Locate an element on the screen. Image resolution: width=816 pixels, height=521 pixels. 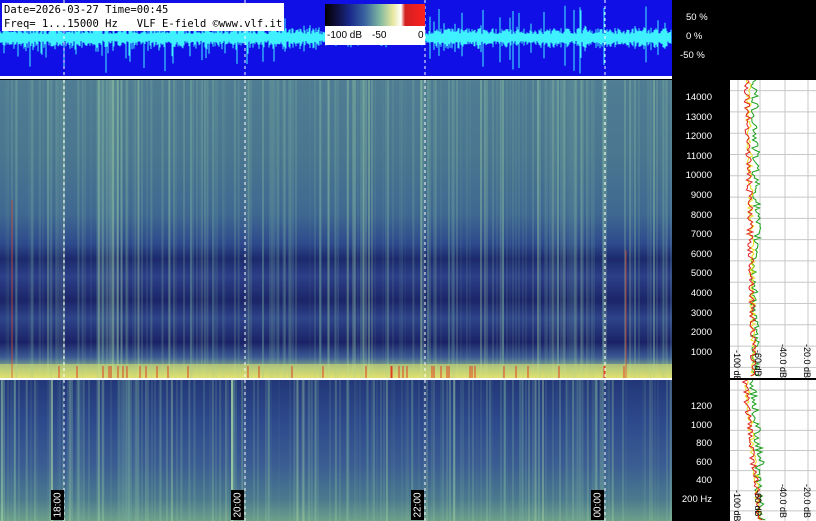
time-label-2200: 22:00 is located at coordinates (417, 505).